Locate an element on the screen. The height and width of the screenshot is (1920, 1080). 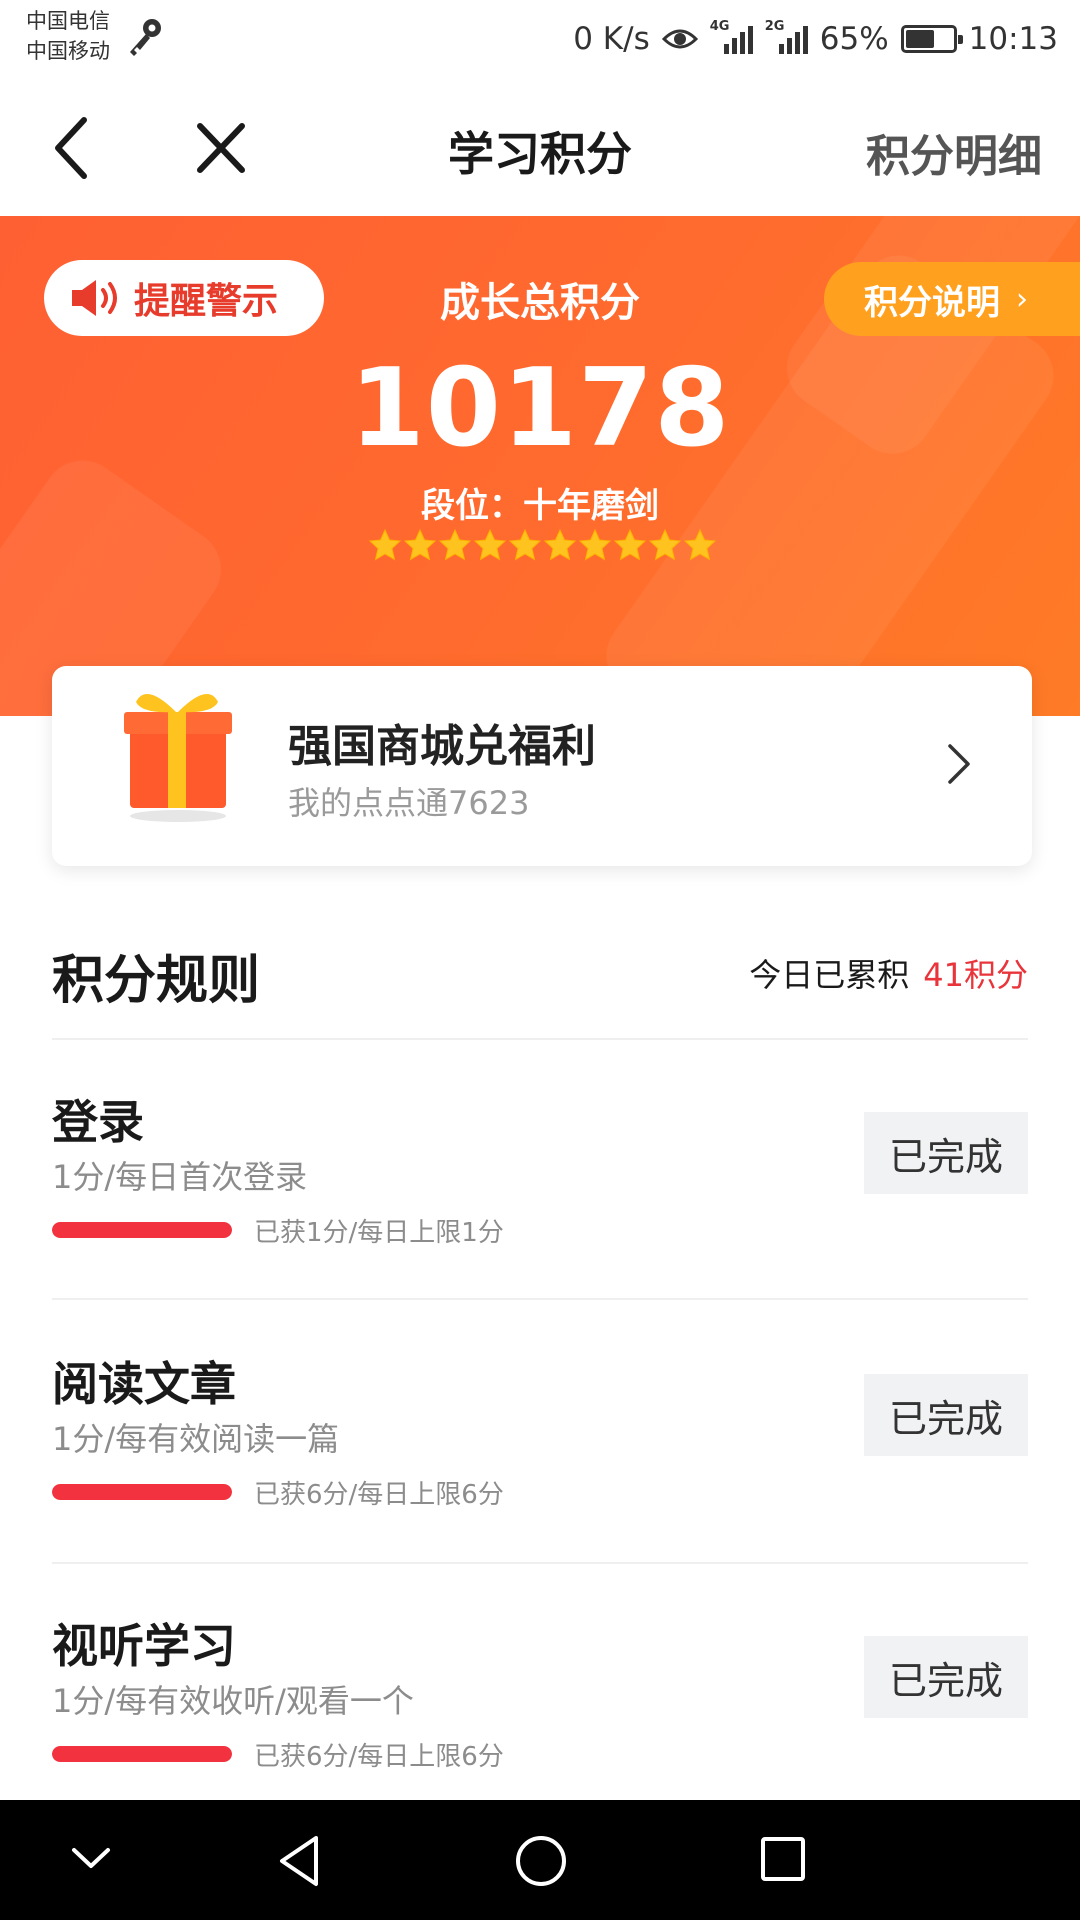
battery-icon is located at coordinates (931, 39).